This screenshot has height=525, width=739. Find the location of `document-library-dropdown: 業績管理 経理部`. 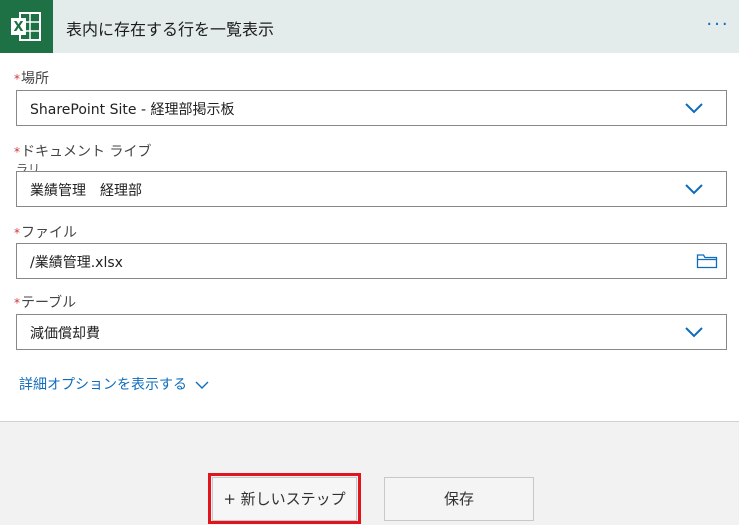

document-library-dropdown: 業績管理 経理部 is located at coordinates (371, 189).